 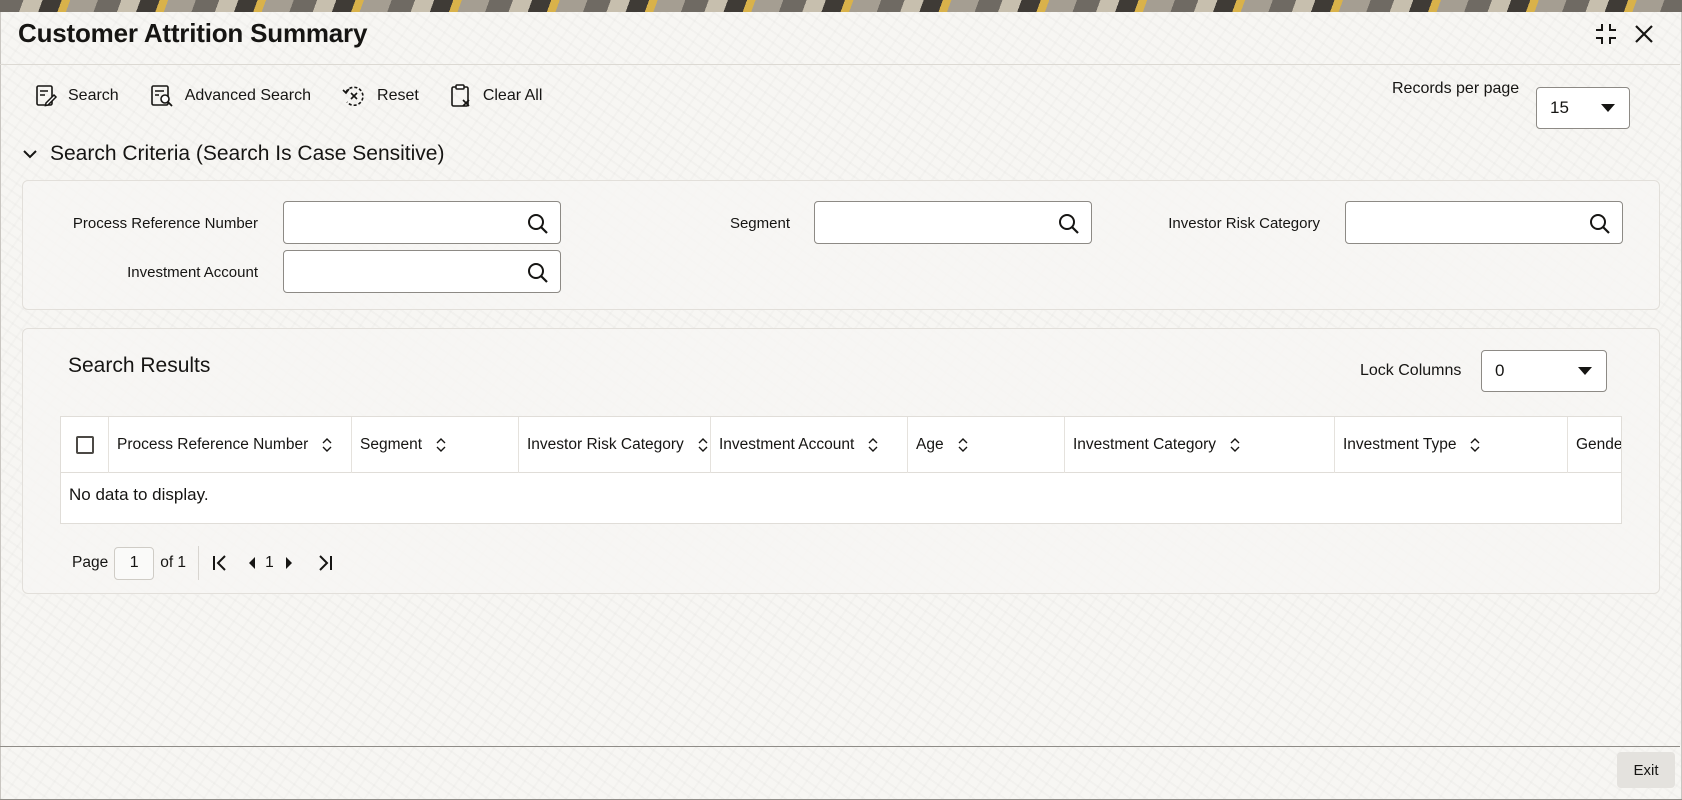 What do you see at coordinates (787, 444) in the screenshot?
I see `column-header-label: Investment Account` at bounding box center [787, 444].